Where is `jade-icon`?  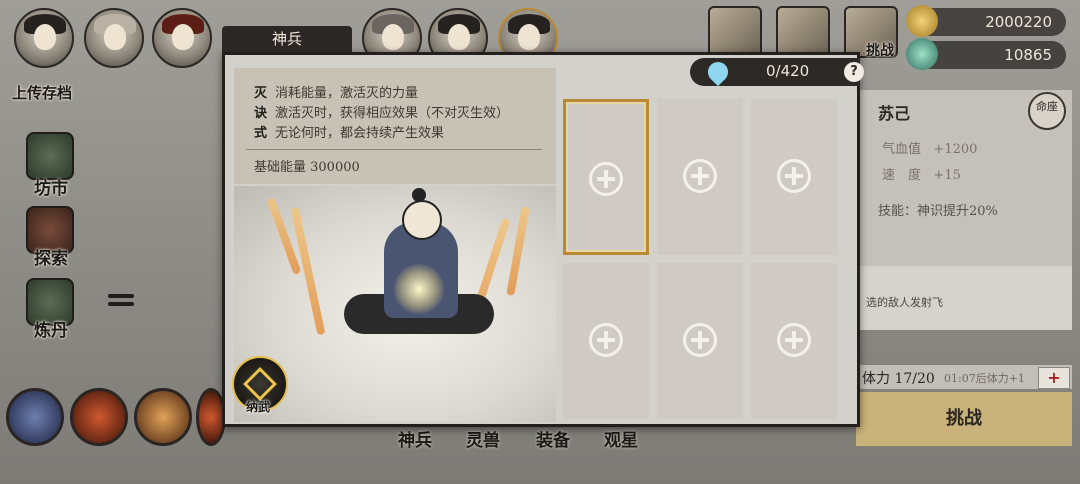 jade-icon is located at coordinates (922, 54).